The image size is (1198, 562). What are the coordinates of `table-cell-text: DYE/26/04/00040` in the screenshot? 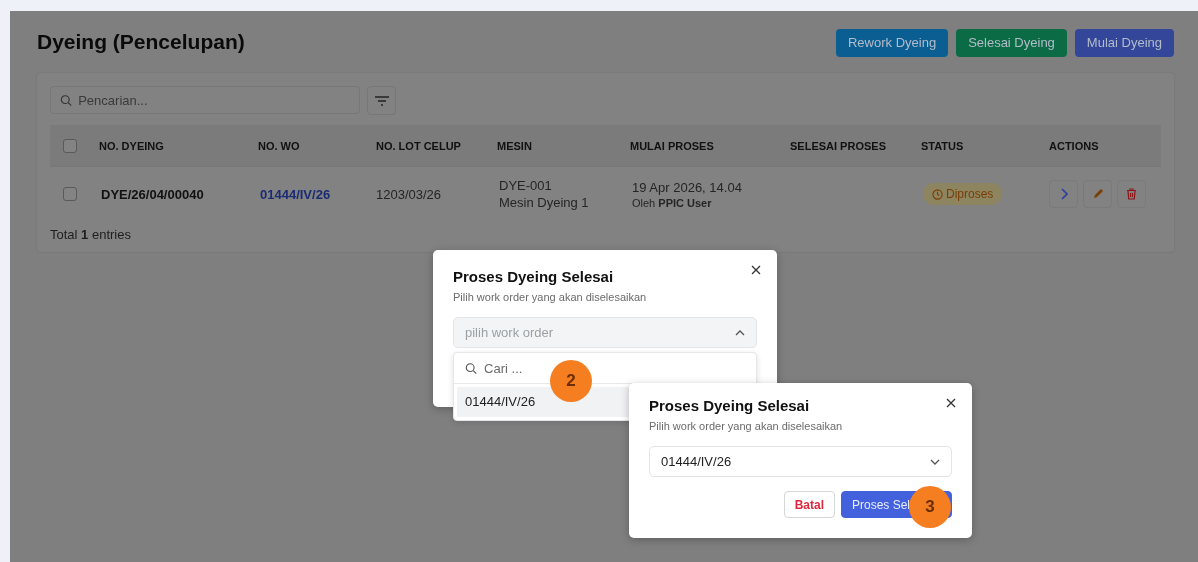 It's located at (152, 194).